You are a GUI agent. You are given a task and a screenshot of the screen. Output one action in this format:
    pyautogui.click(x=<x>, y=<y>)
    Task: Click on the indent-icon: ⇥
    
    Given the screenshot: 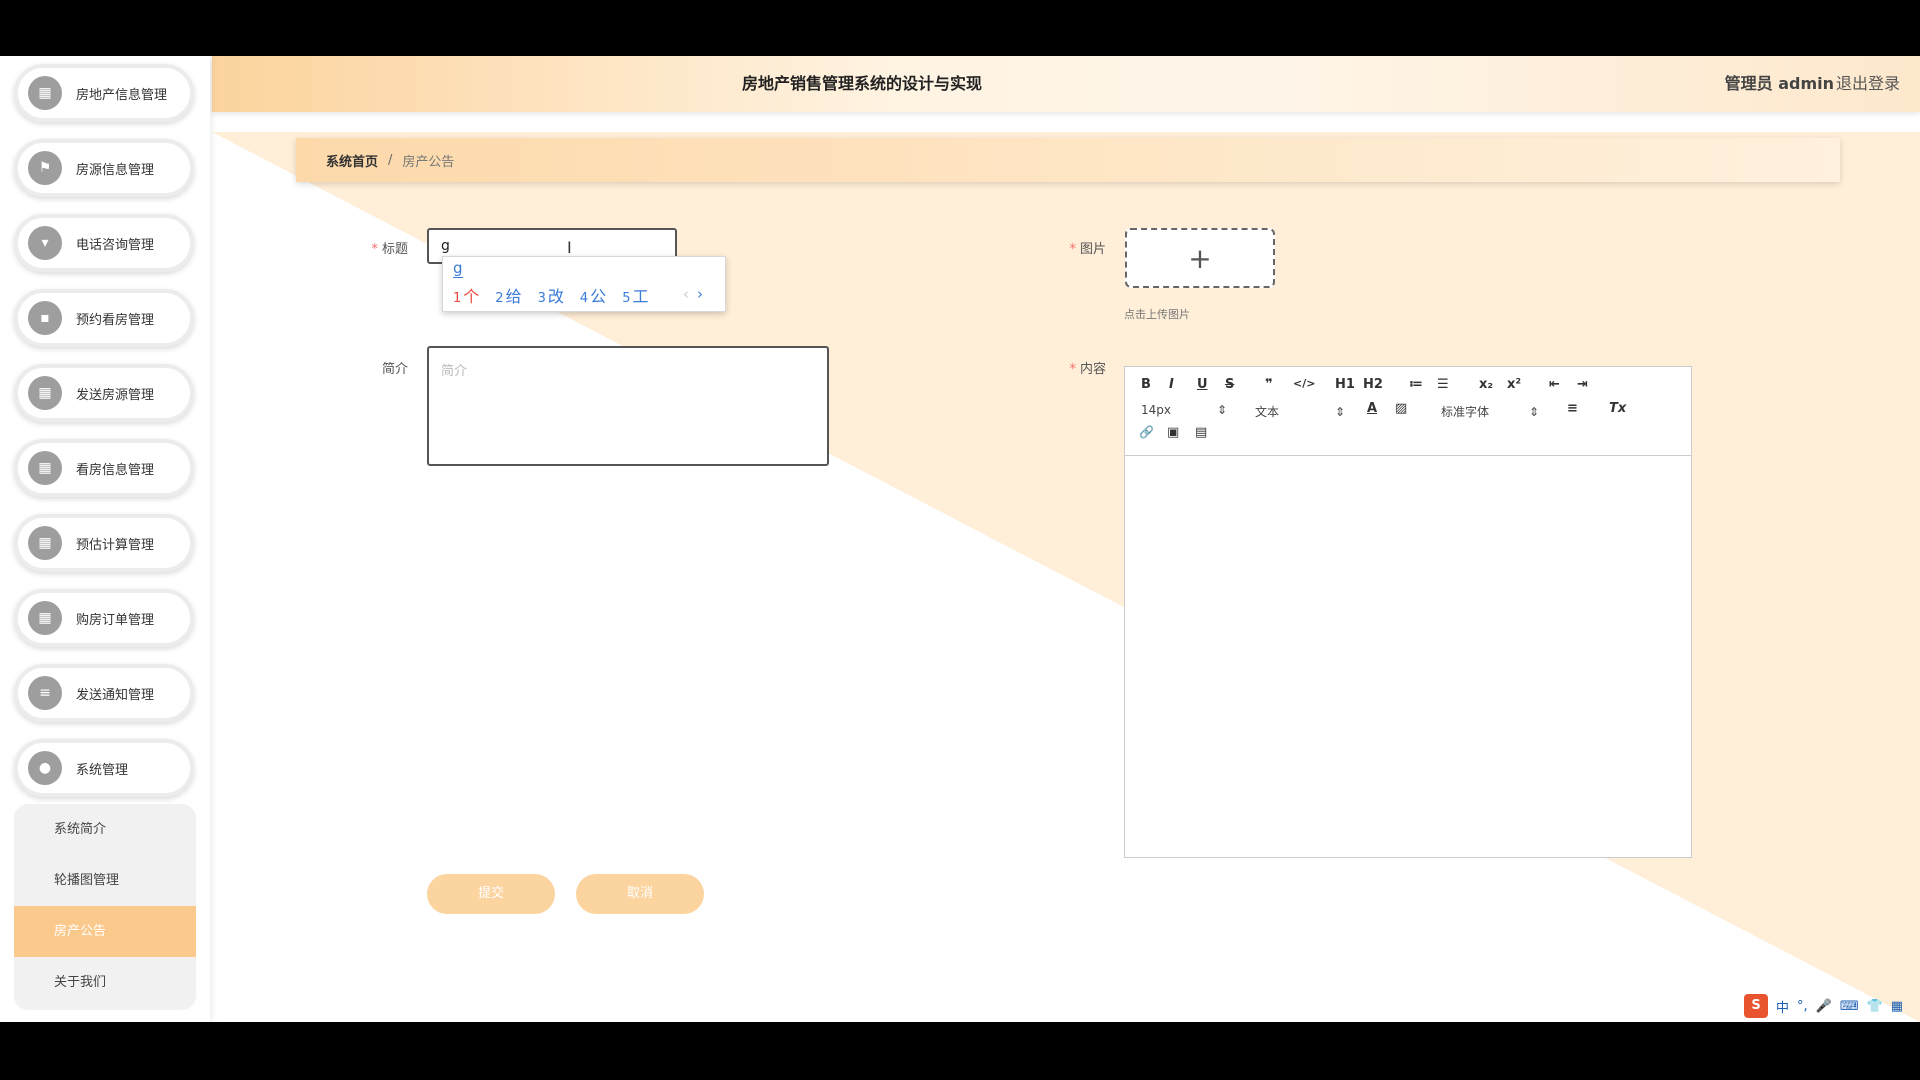 What is the action you would take?
    pyautogui.click(x=1582, y=384)
    